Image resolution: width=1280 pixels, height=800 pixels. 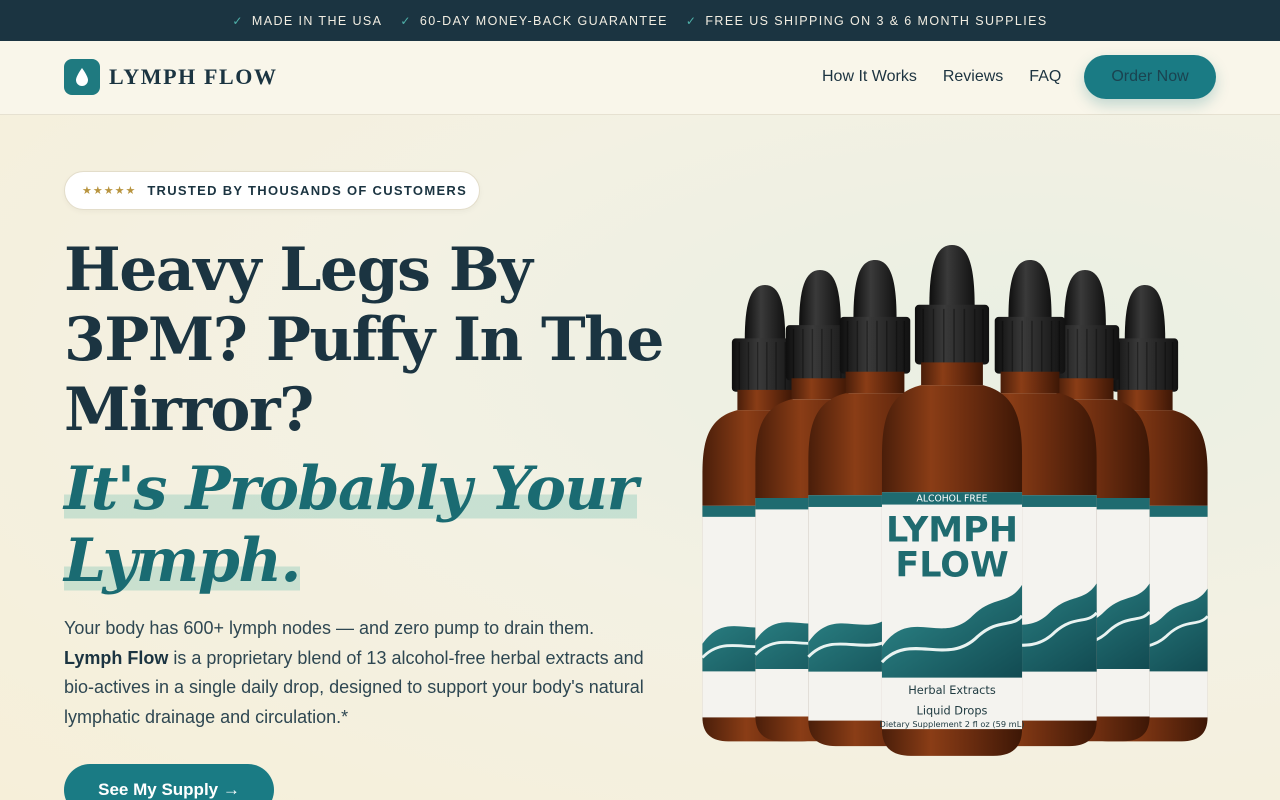 What do you see at coordinates (317, 20) in the screenshot?
I see `announcement-text: MADE IN THE USA` at bounding box center [317, 20].